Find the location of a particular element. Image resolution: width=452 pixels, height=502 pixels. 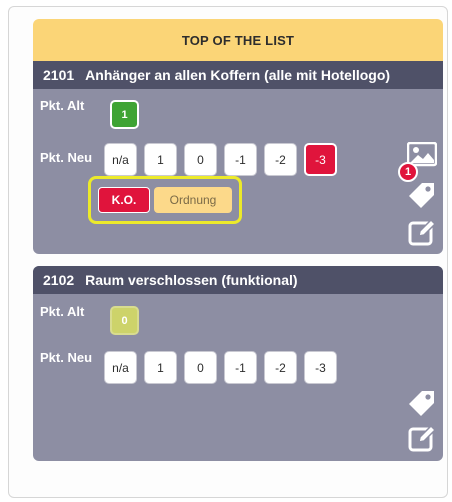

item-header: 2102 Raum verschlossen (funktional) is located at coordinates (238, 280).